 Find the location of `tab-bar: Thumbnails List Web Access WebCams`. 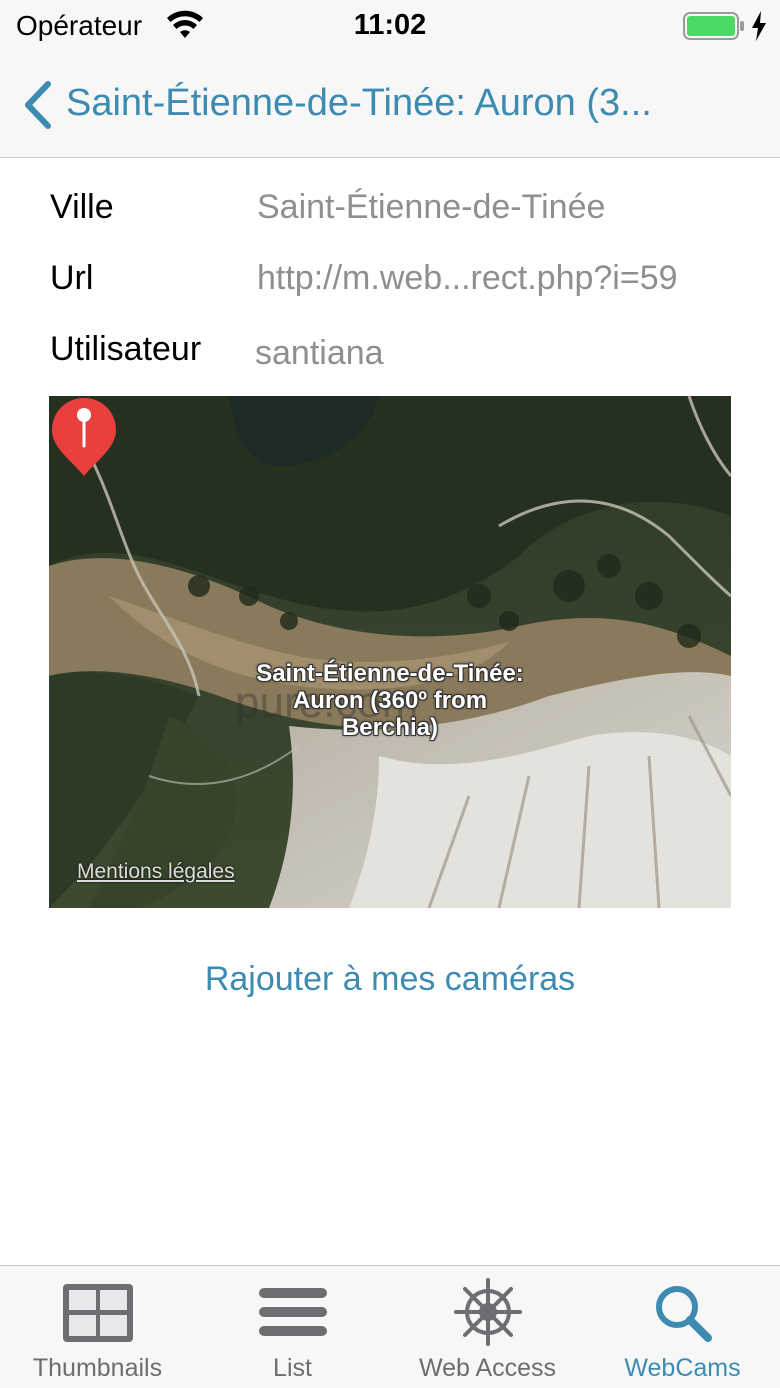

tab-bar: Thumbnails List Web Access WebCams is located at coordinates (390, 1326).